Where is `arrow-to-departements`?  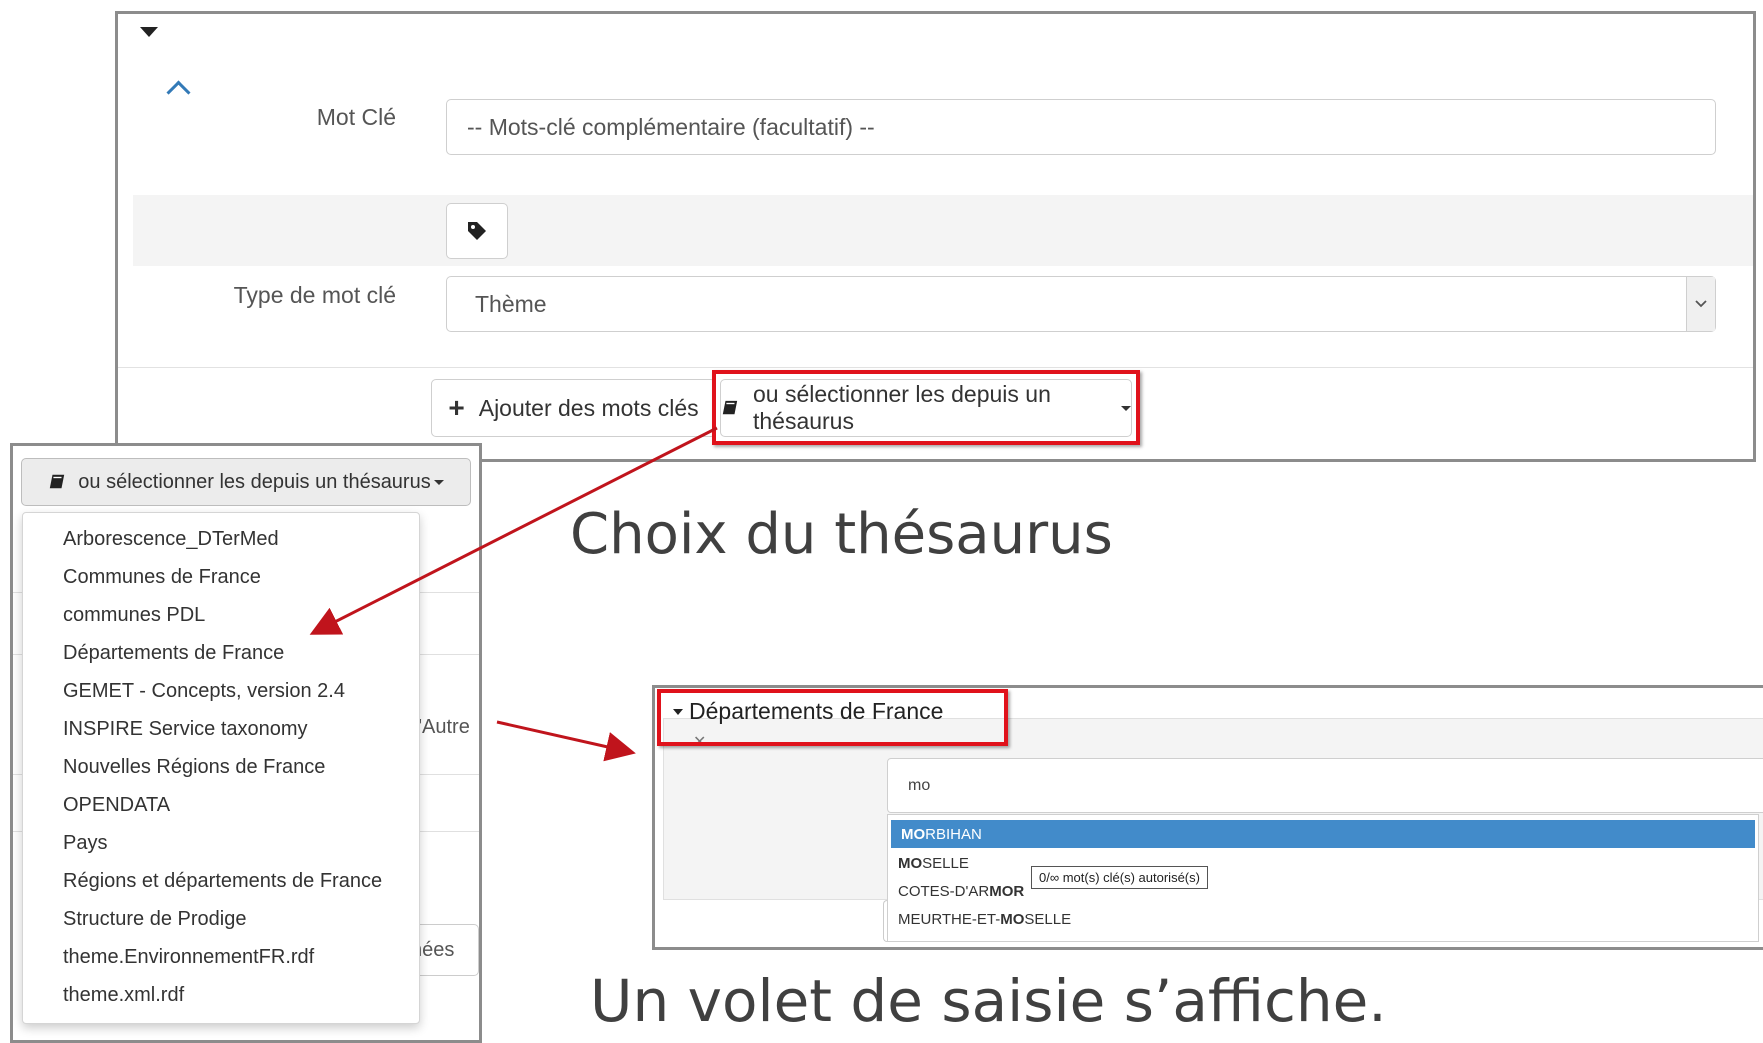 arrow-to-departements is located at coordinates (513, 530).